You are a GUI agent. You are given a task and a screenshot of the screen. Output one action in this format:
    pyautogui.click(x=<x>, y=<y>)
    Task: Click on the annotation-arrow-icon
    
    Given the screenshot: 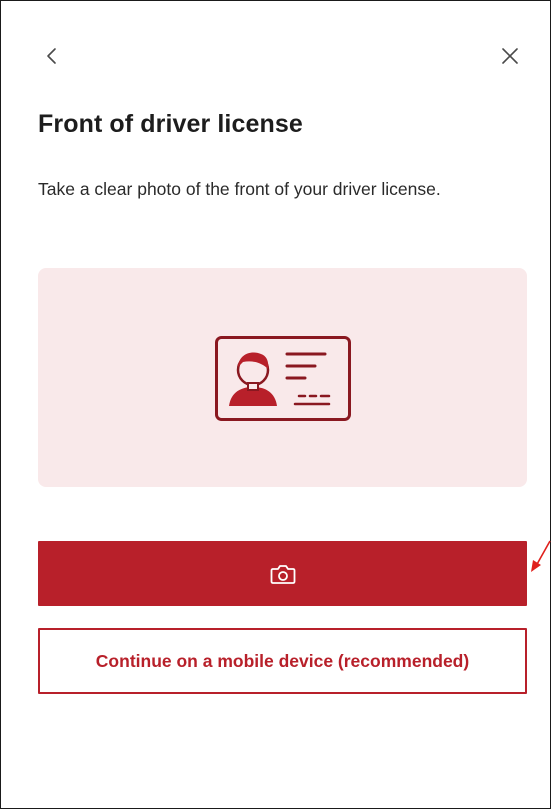 What is the action you would take?
    pyautogui.click(x=541, y=556)
    